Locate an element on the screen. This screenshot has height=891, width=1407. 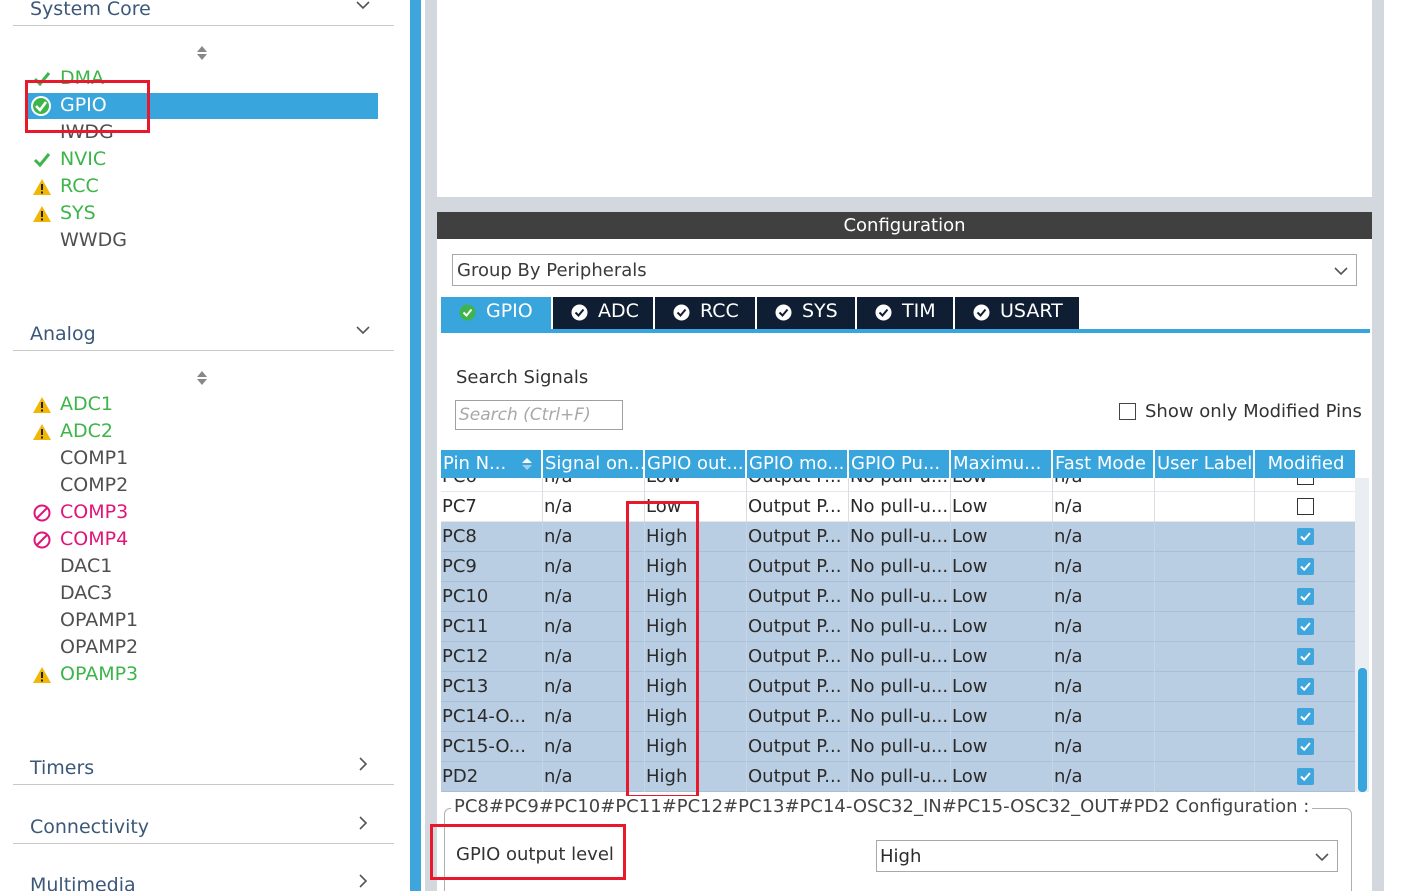
table-row: PC10 n/a High Output P... No pull-u... Low n/a is located at coordinates (898, 597).